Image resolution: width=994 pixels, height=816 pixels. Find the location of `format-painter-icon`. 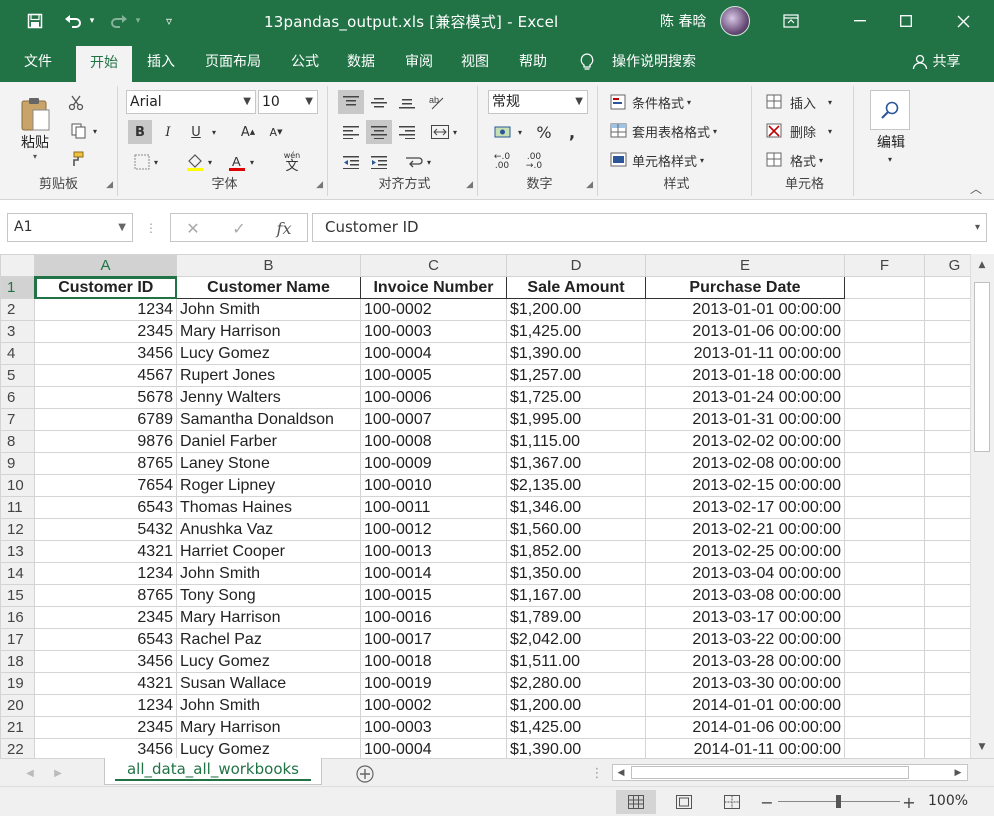

format-painter-icon is located at coordinates (76, 159).